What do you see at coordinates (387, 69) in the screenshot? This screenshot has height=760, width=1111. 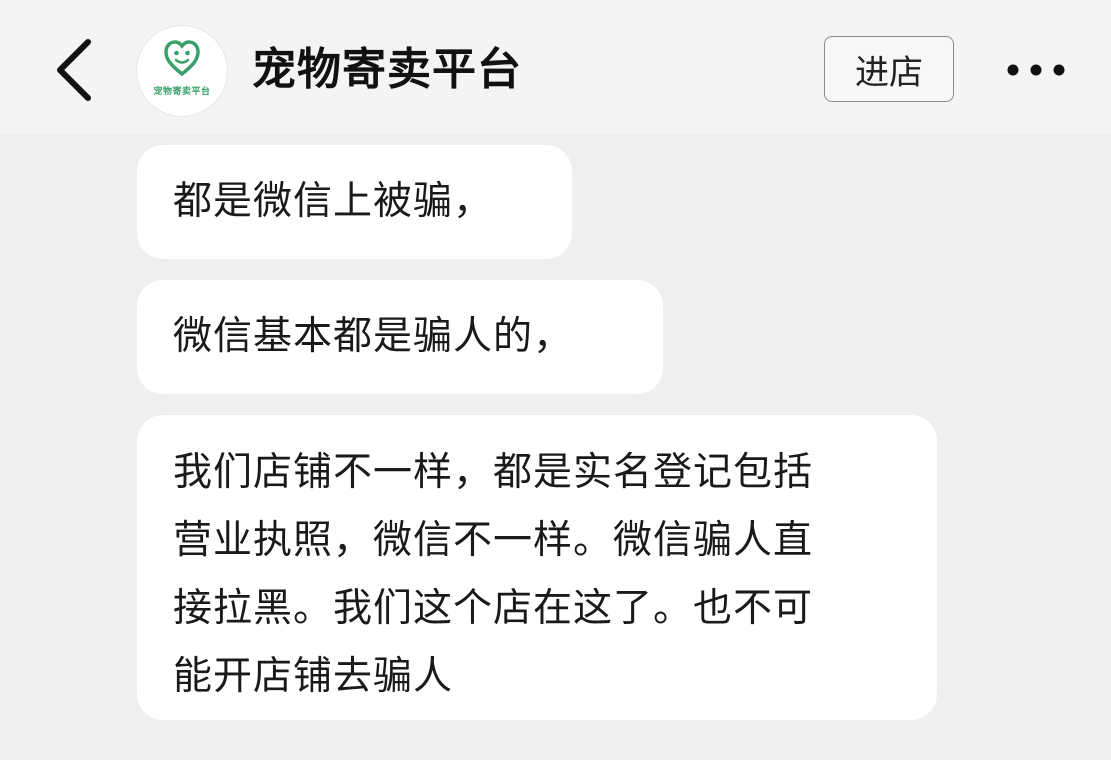 I see `shop-title: 宠物寄卖平台` at bounding box center [387, 69].